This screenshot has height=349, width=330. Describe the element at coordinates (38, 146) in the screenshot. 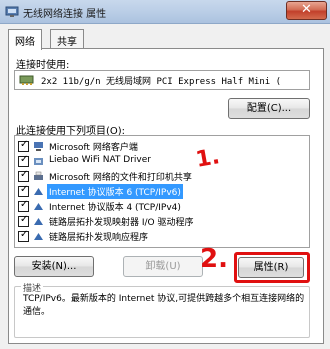

I see `network-client-icon` at that location.